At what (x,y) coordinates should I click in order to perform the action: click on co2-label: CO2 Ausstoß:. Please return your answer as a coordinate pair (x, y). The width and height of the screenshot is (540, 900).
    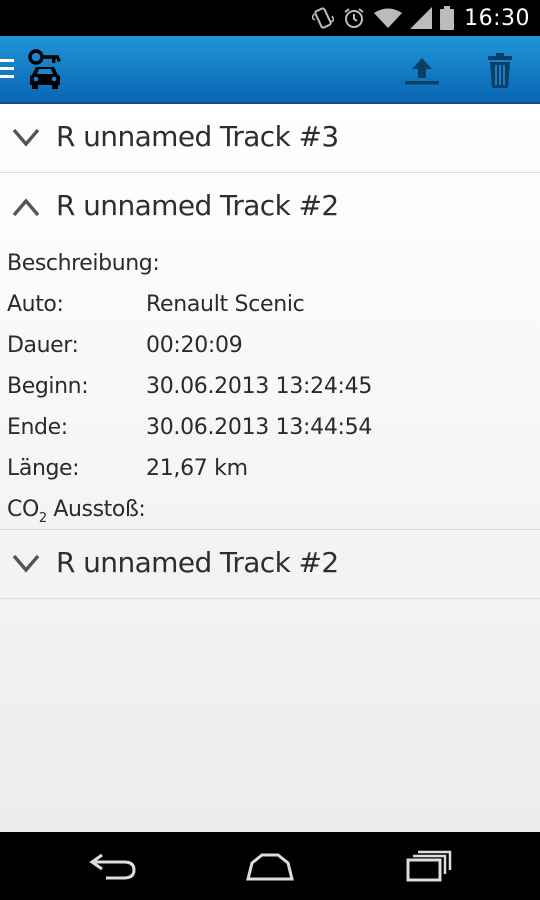
    Looking at the image, I should click on (76, 511).